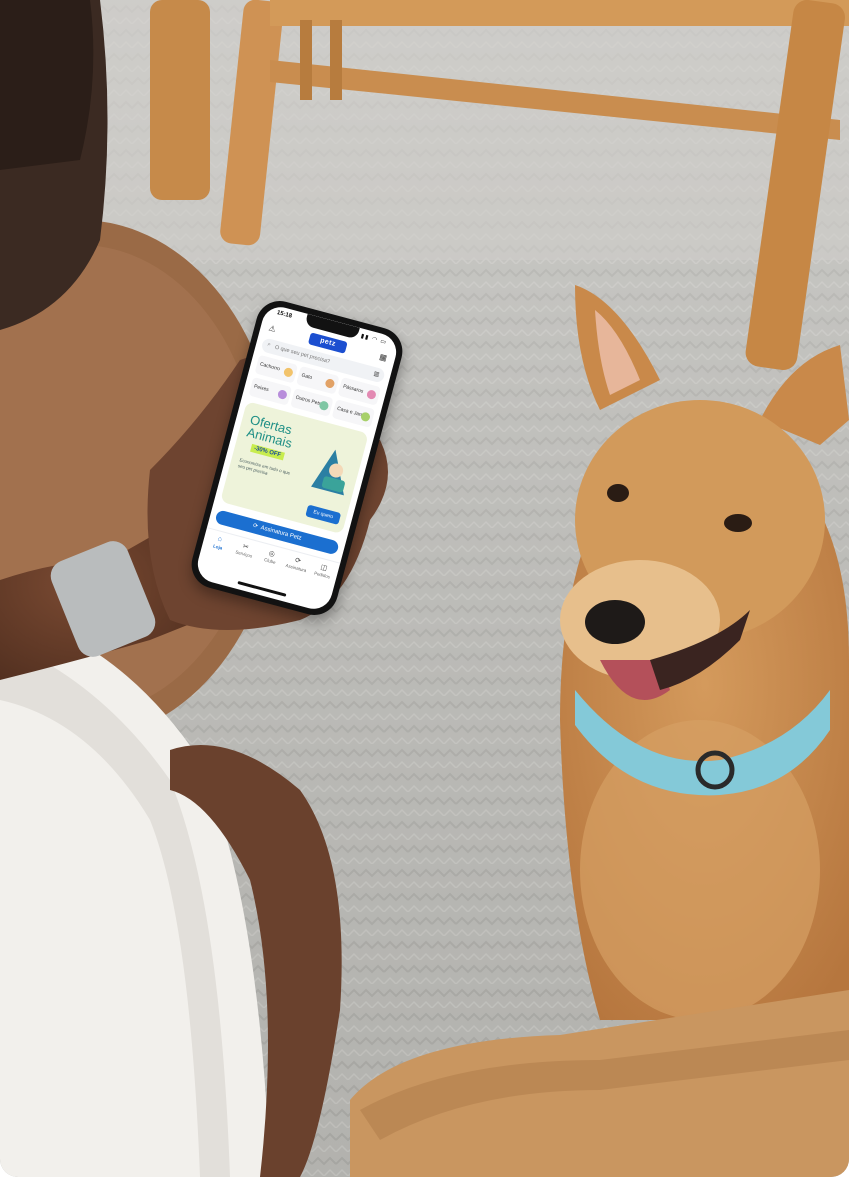  What do you see at coordinates (306, 377) in the screenshot?
I see `category-label: Gato` at bounding box center [306, 377].